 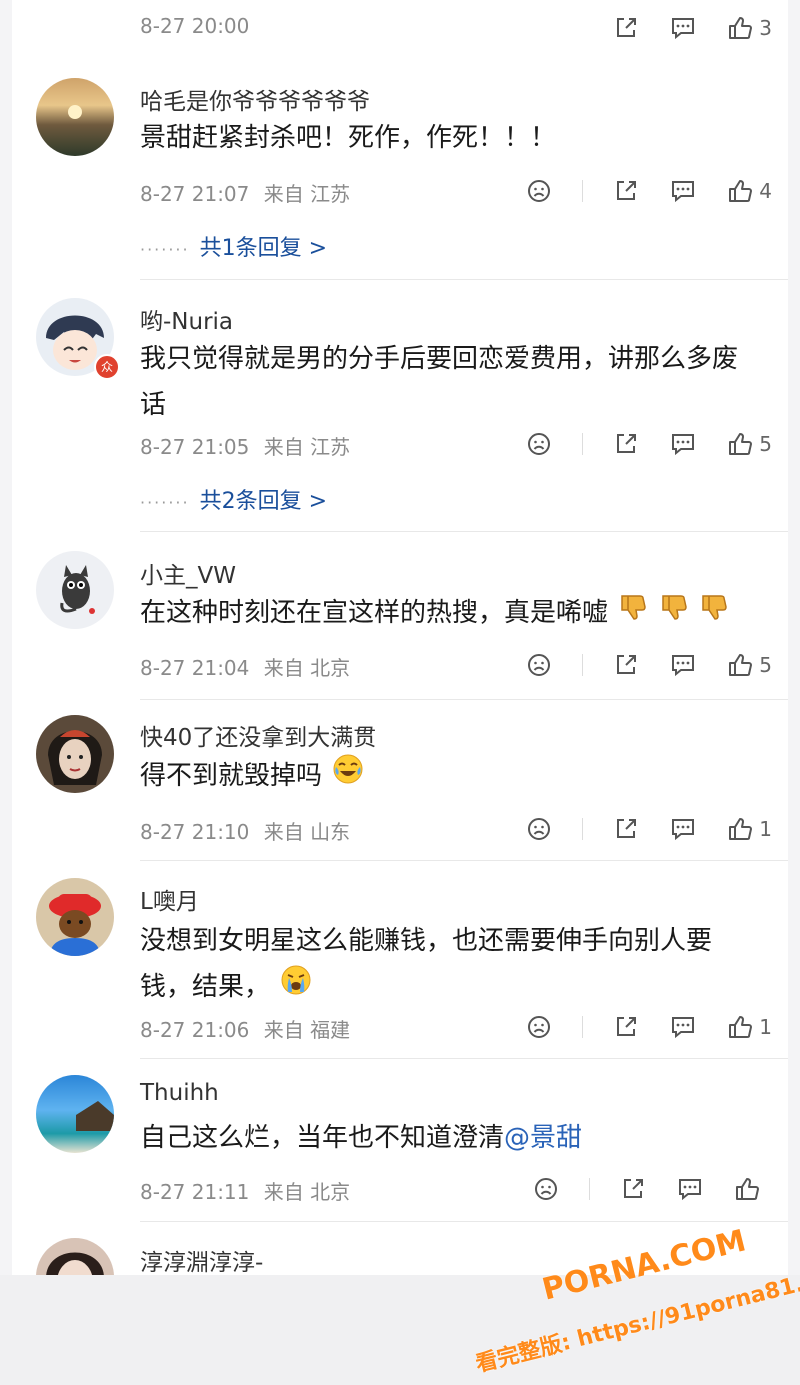 I want to click on comment-location: 山东, so click(x=330, y=832).